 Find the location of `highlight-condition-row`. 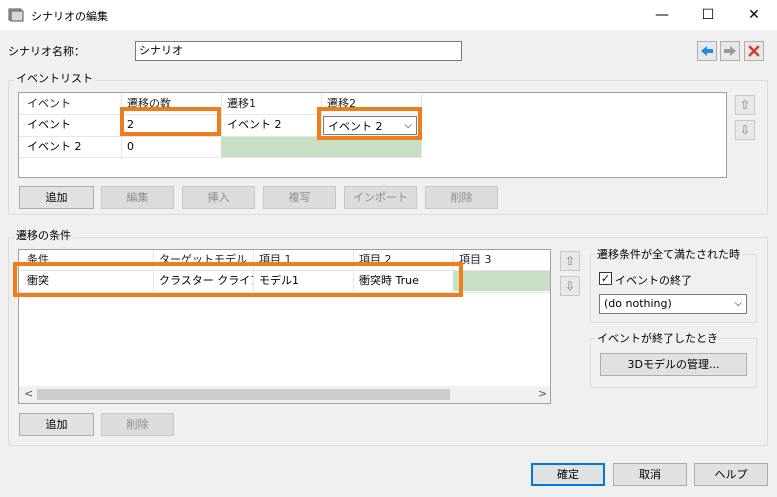

highlight-condition-row is located at coordinates (238, 279).